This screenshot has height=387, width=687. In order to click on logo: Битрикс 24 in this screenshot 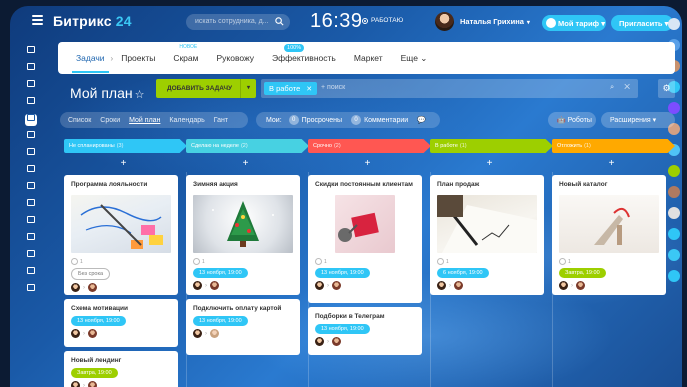, I will do `click(92, 21)`.